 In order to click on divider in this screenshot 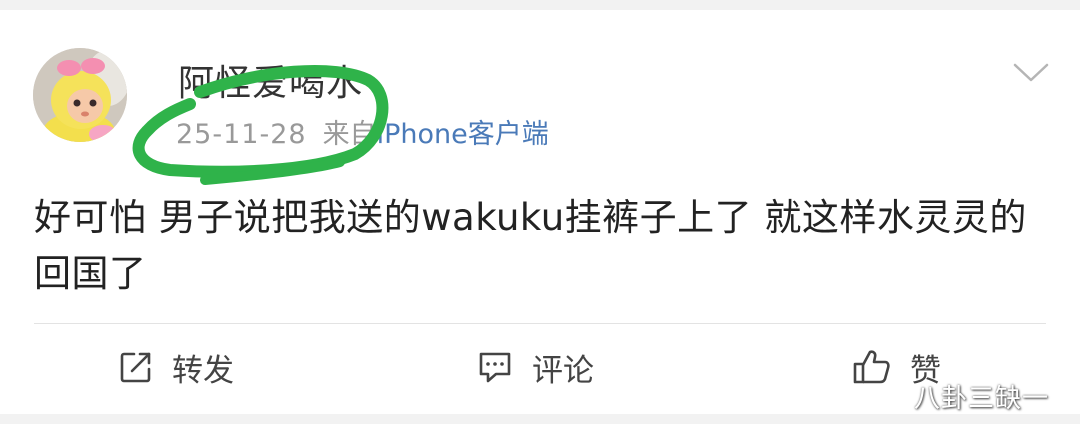, I will do `click(540, 323)`.